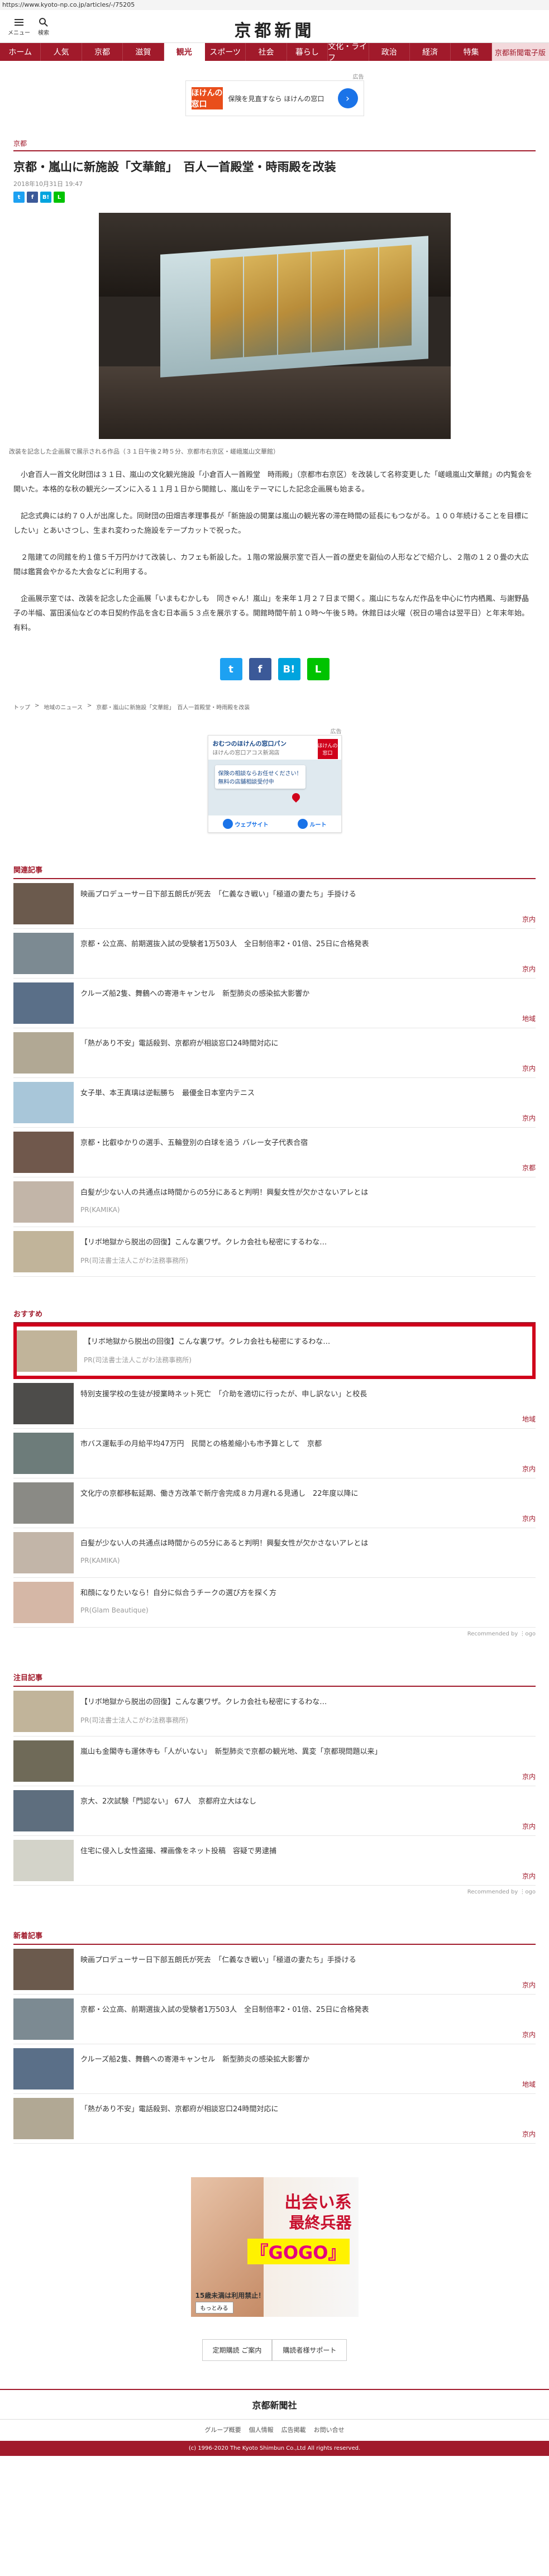 The image size is (549, 2576). What do you see at coordinates (318, 669) in the screenshot?
I see `line-icon: L` at bounding box center [318, 669].